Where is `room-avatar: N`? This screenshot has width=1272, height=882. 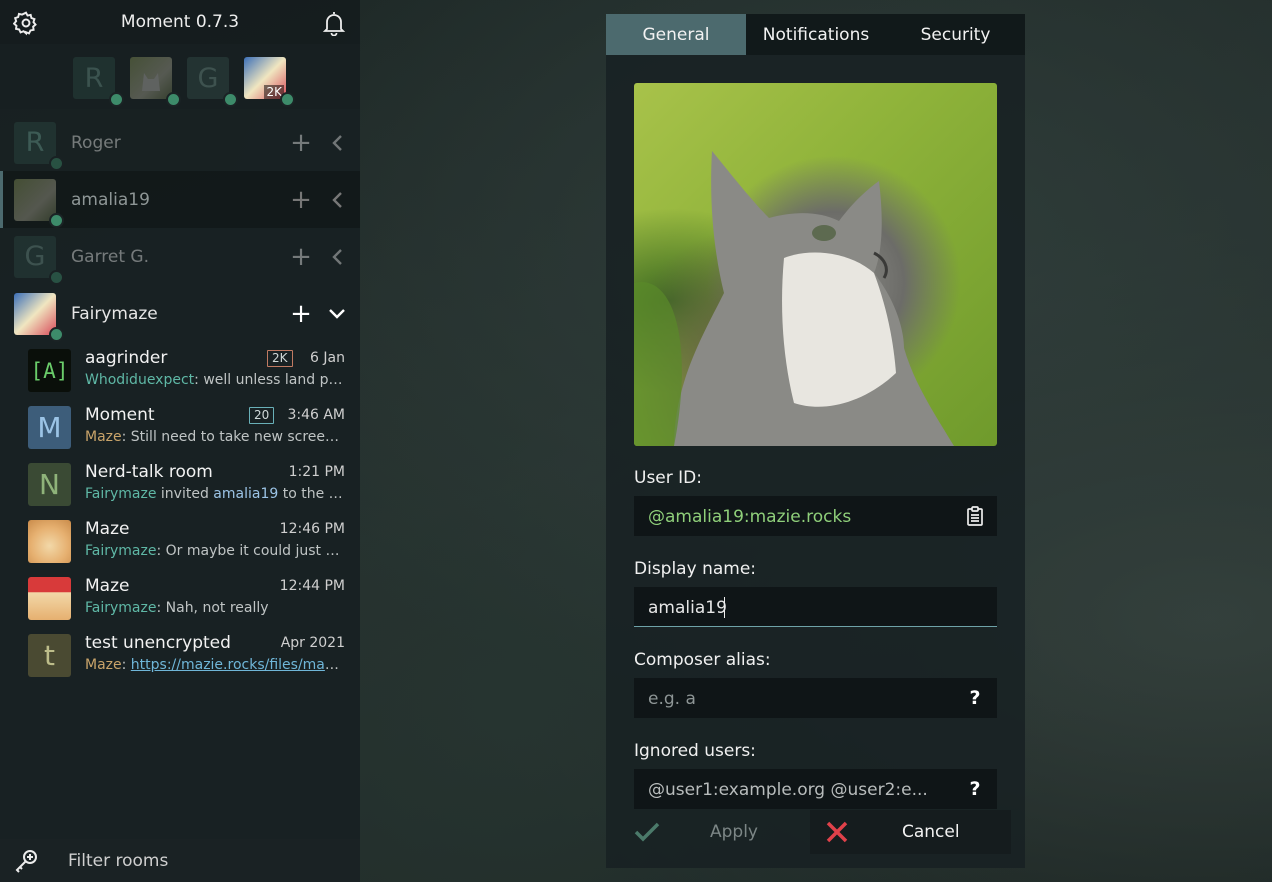 room-avatar: N is located at coordinates (49, 484).